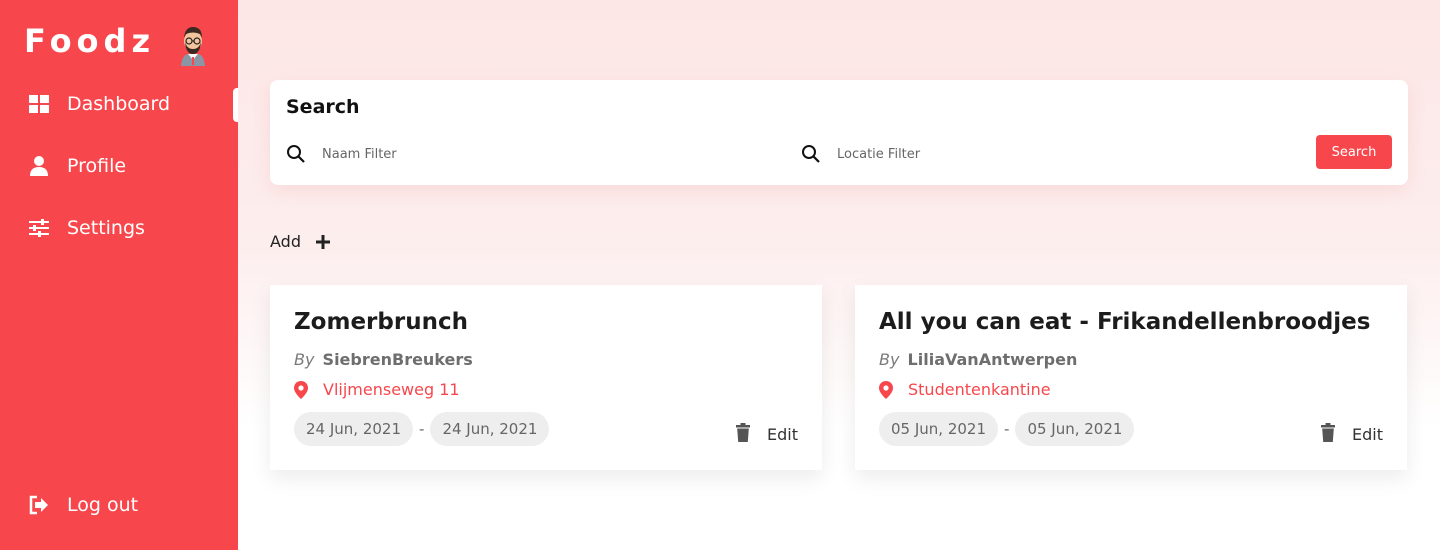 This screenshot has height=550, width=1440. Describe the element at coordinates (381, 322) in the screenshot. I see `event-title: Zomerbrunch` at that location.